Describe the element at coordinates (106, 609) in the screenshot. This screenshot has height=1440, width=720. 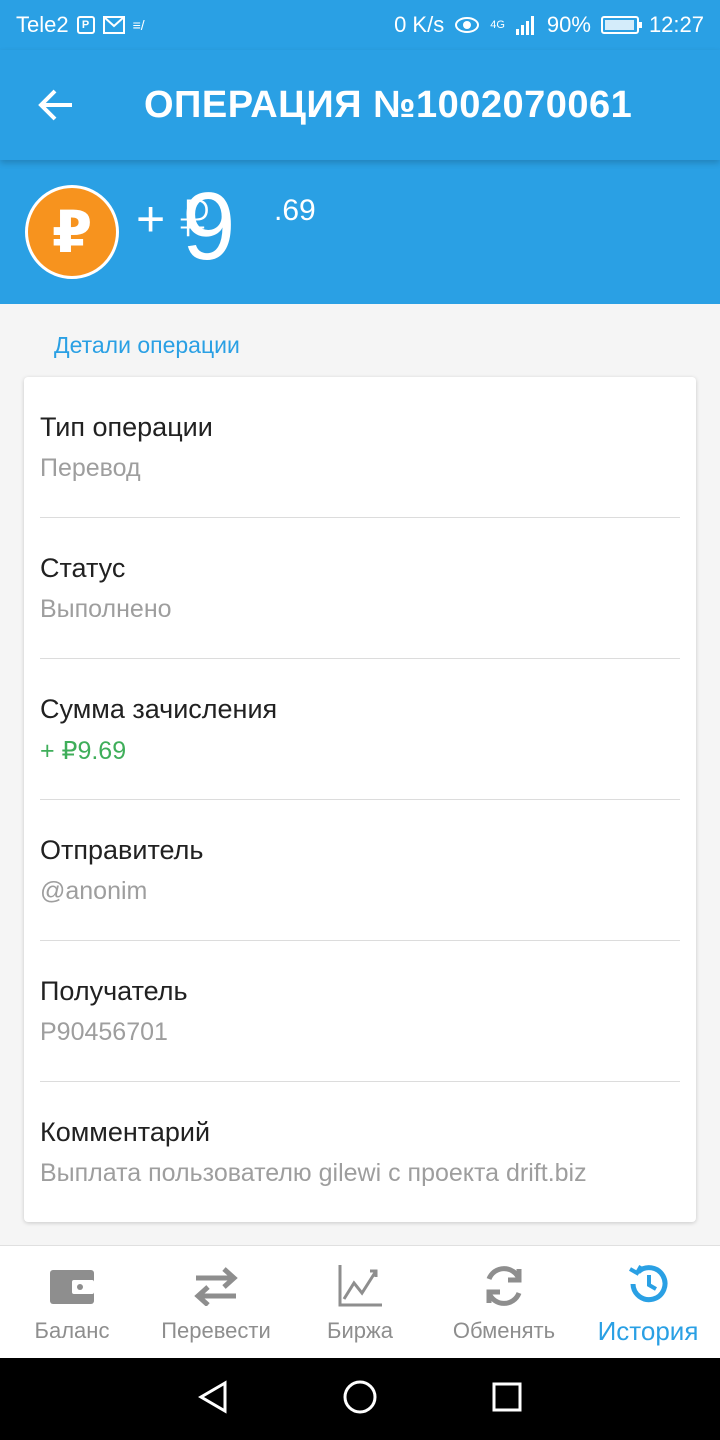
I see `row-value: Выполнено` at that location.